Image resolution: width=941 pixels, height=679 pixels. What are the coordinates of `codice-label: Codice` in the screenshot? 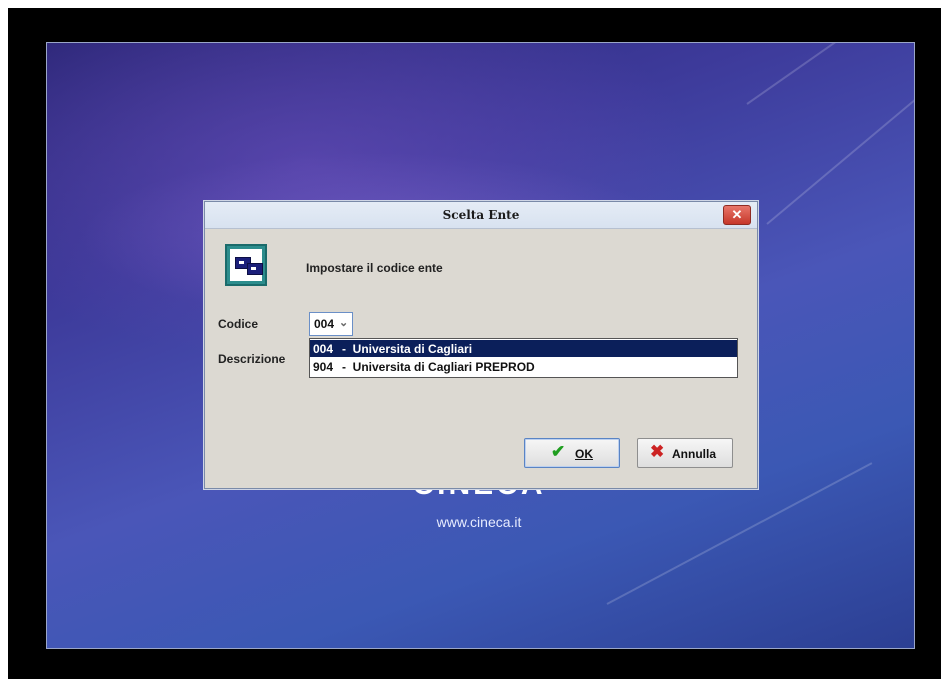 It's located at (238, 324).